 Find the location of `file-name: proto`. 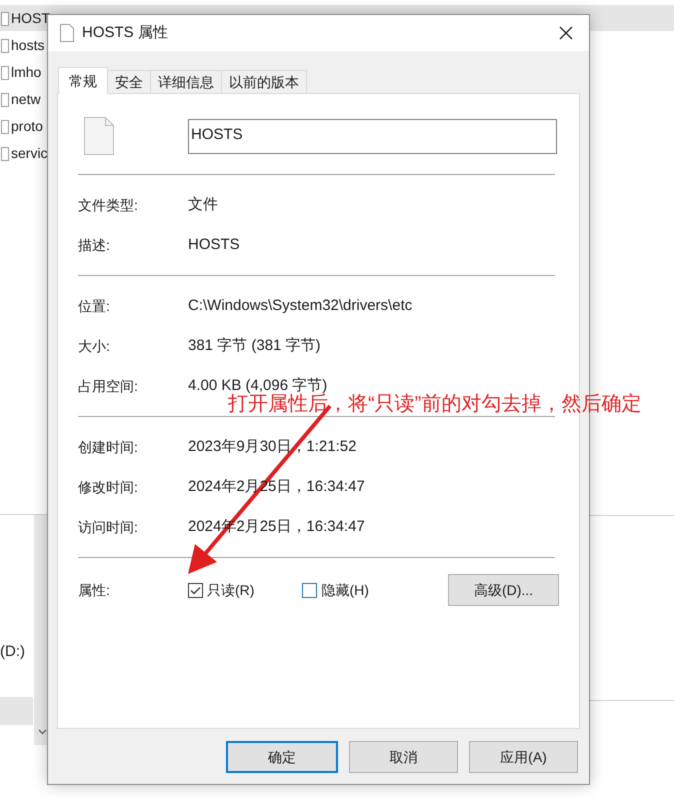

file-name: proto is located at coordinates (27, 126).